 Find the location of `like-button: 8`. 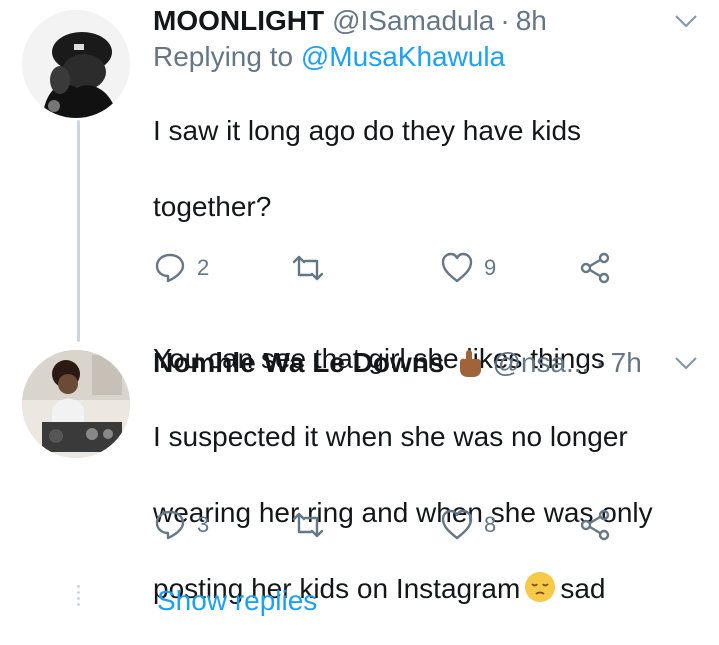

like-button: 8 is located at coordinates (468, 525).